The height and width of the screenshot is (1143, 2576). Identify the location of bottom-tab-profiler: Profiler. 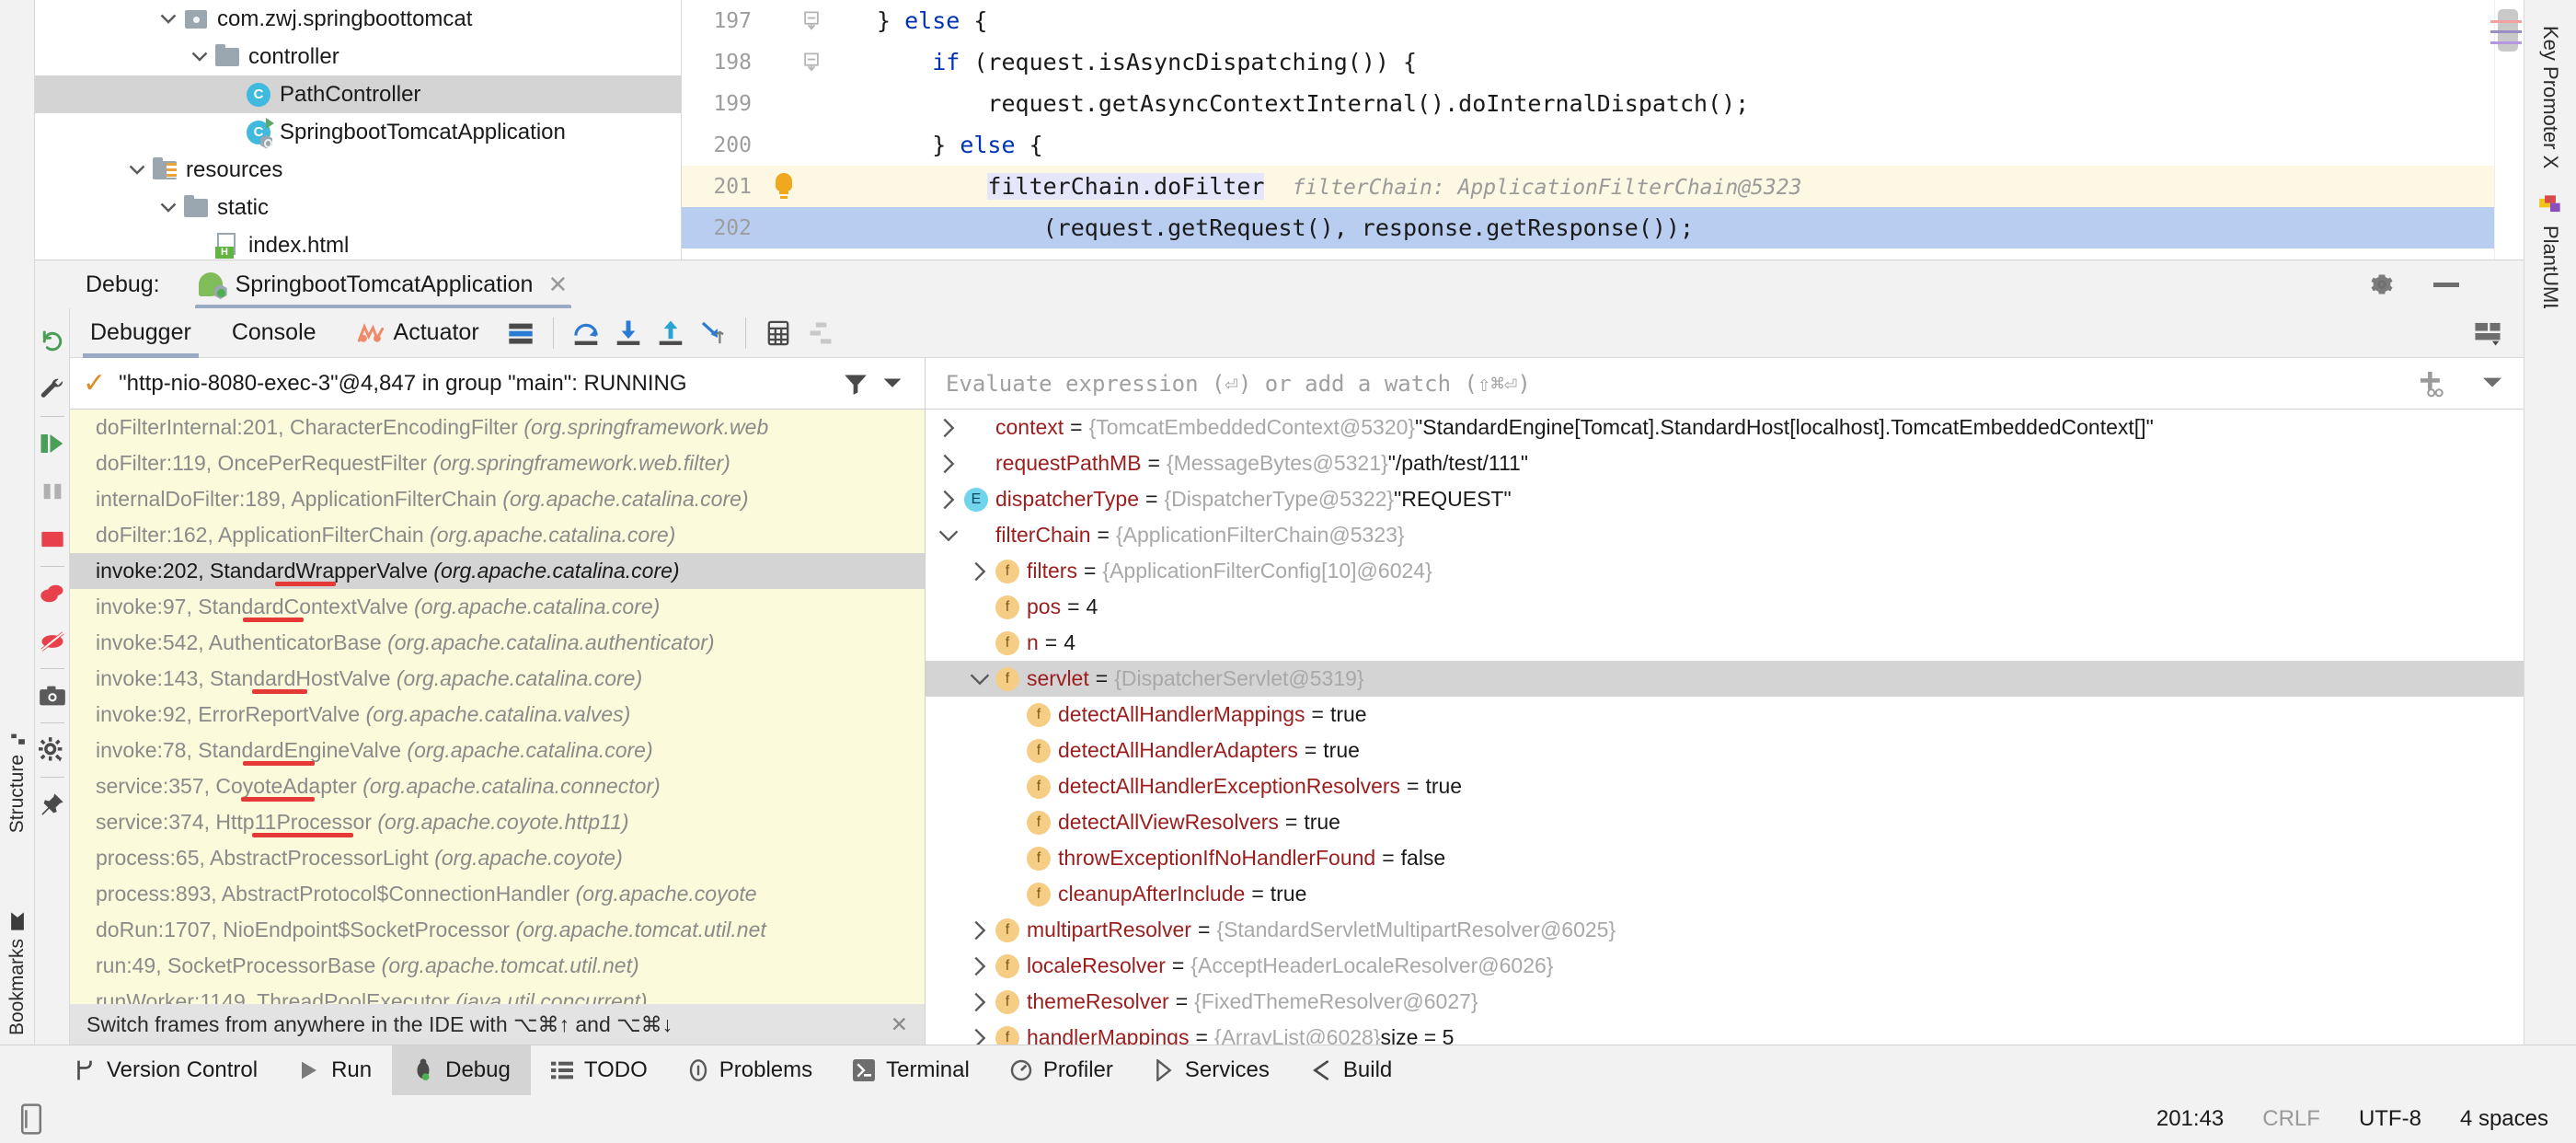
(1061, 1071).